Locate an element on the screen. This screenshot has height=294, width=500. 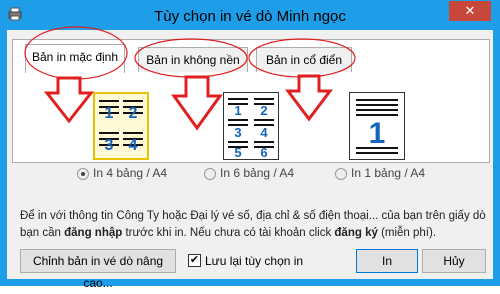
thumb6-number: 2 is located at coordinates (263, 110).